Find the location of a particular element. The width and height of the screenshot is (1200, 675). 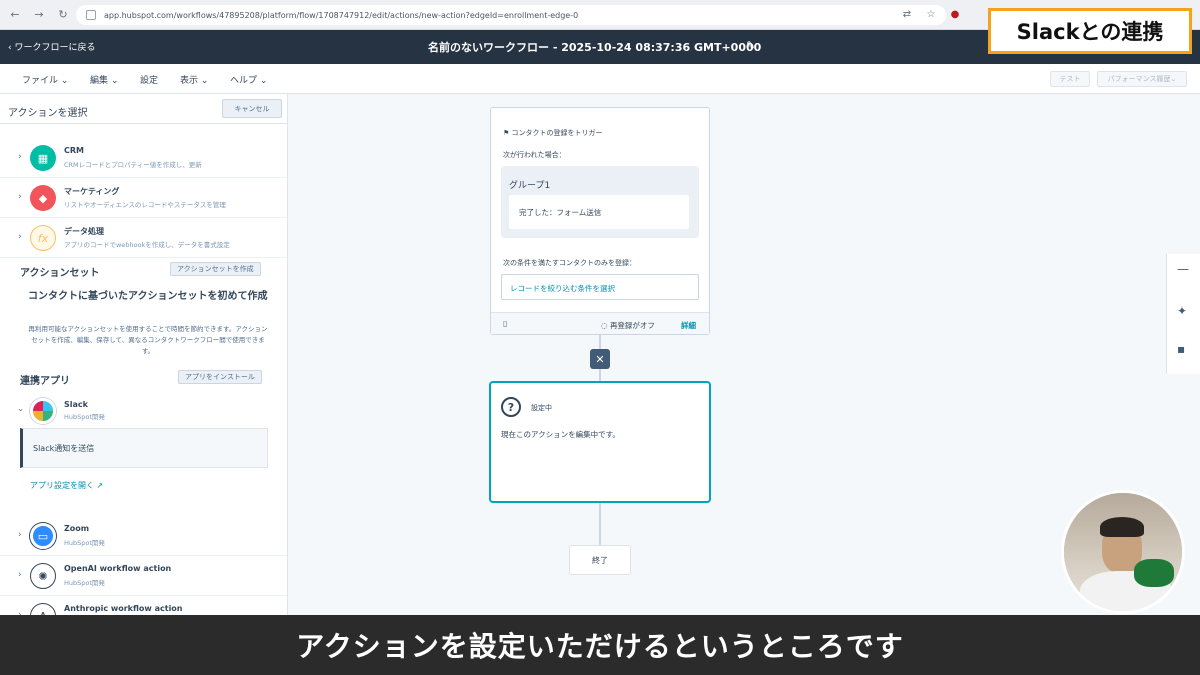

back-to-workflows-link: ‹ ワークフローに戻る is located at coordinates (51, 46).